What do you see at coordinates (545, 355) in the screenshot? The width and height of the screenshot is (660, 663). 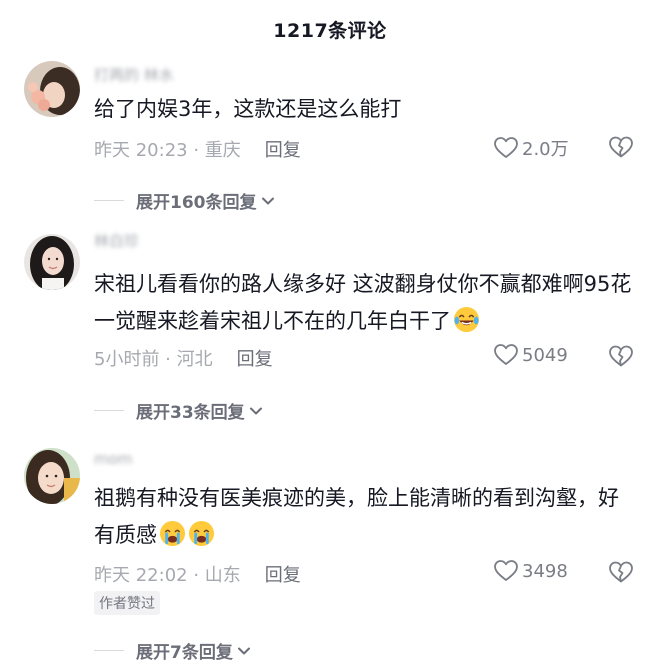 I see `like-count: 5049` at bounding box center [545, 355].